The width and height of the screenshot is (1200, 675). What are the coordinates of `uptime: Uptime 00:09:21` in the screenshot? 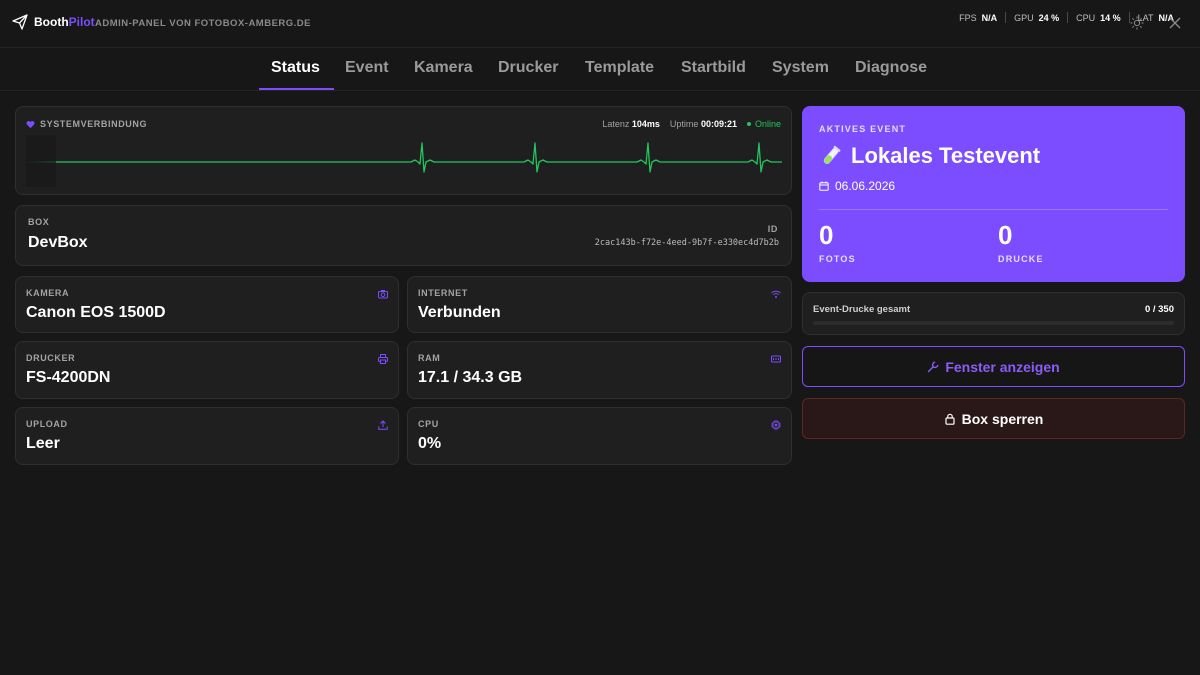 It's located at (703, 124).